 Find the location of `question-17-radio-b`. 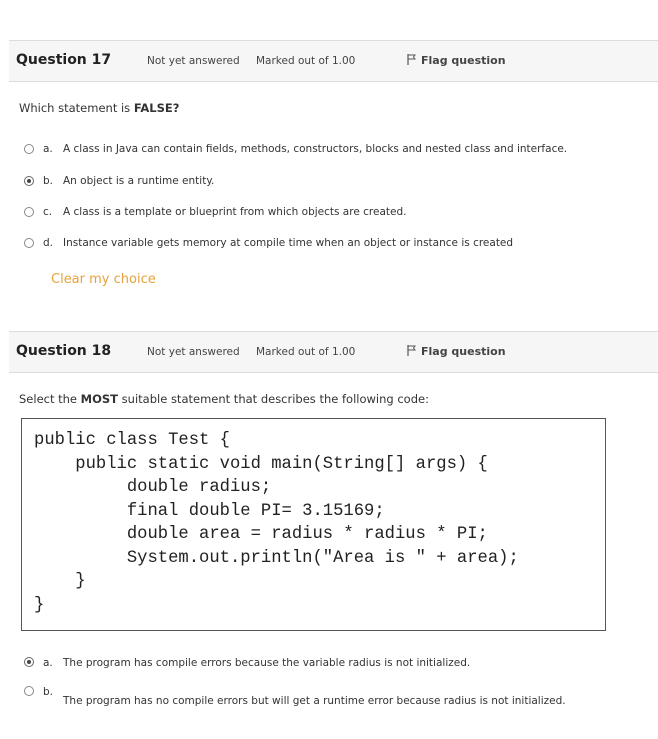

question-17-radio-b is located at coordinates (29, 181).